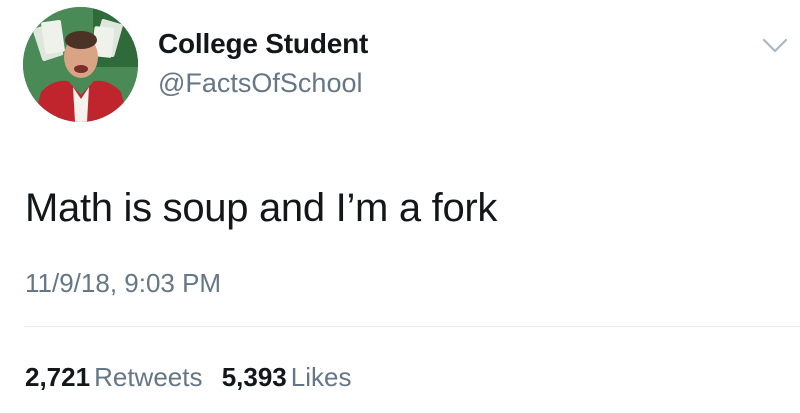 This screenshot has width=800, height=413. Describe the element at coordinates (775, 46) in the screenshot. I see `chevron-down-icon` at that location.